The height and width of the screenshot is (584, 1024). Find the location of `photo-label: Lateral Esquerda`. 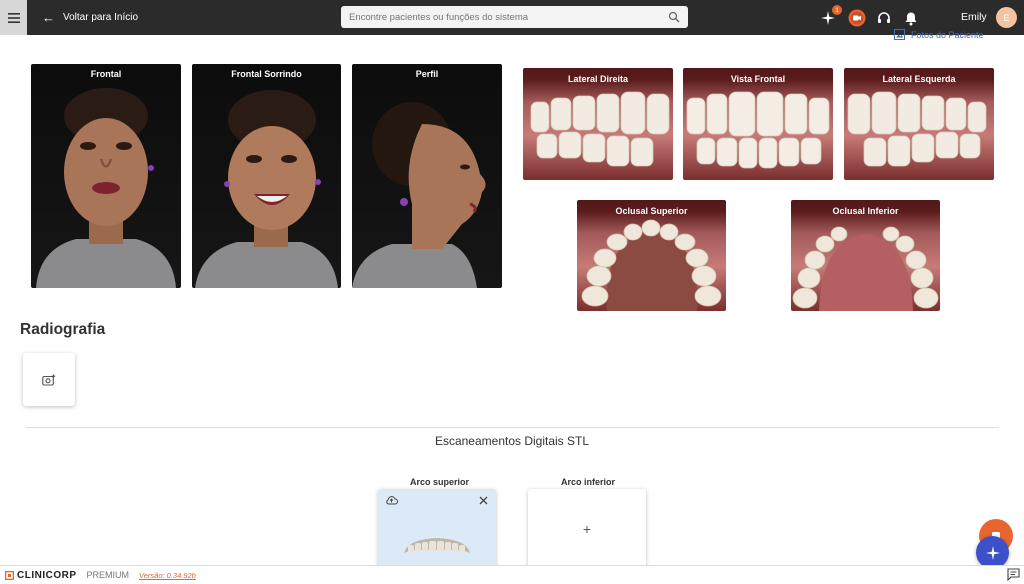

photo-label: Lateral Esquerda is located at coordinates (919, 79).